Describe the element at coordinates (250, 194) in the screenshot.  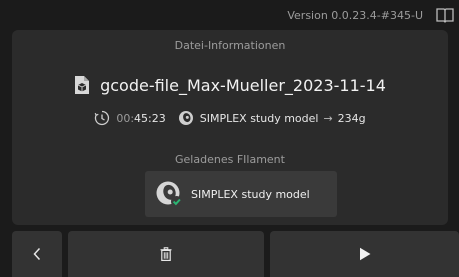
I see `loaded-filament-name: SIMPLEX study model` at that location.